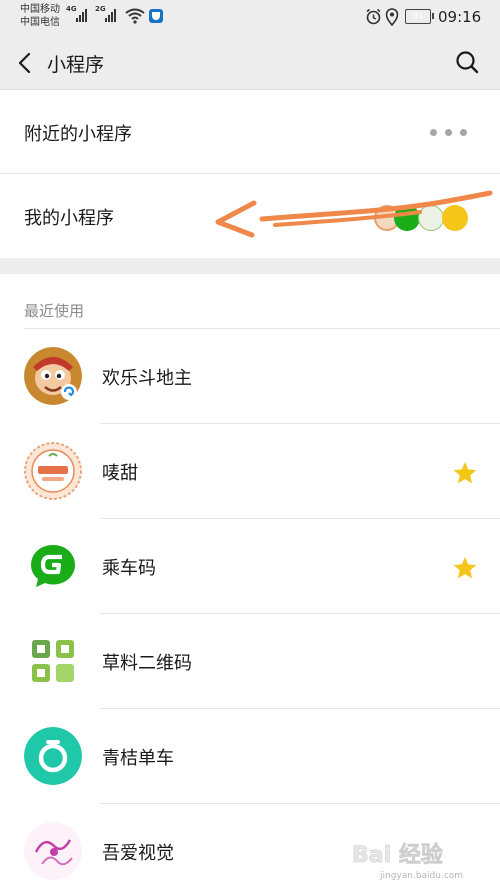 Image resolution: width=500 pixels, height=889 pixels. Describe the element at coordinates (250, 376) in the screenshot. I see `list-item: 欢乐斗地主` at that location.